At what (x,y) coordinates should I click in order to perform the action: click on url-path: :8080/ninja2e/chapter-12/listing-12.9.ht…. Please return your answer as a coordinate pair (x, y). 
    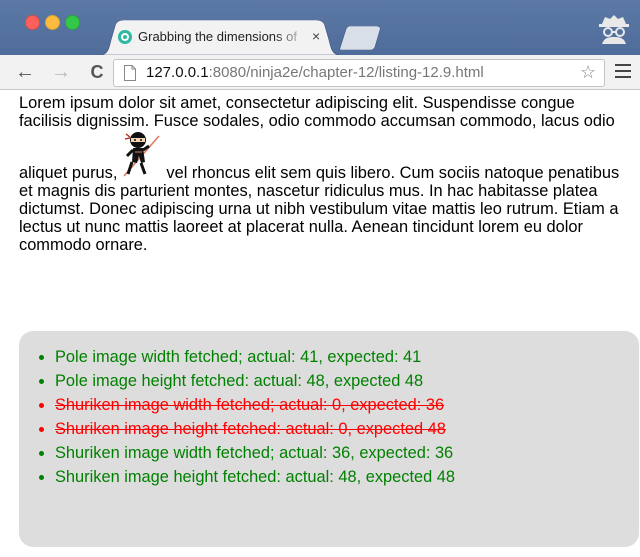
    Looking at the image, I should click on (346, 72).